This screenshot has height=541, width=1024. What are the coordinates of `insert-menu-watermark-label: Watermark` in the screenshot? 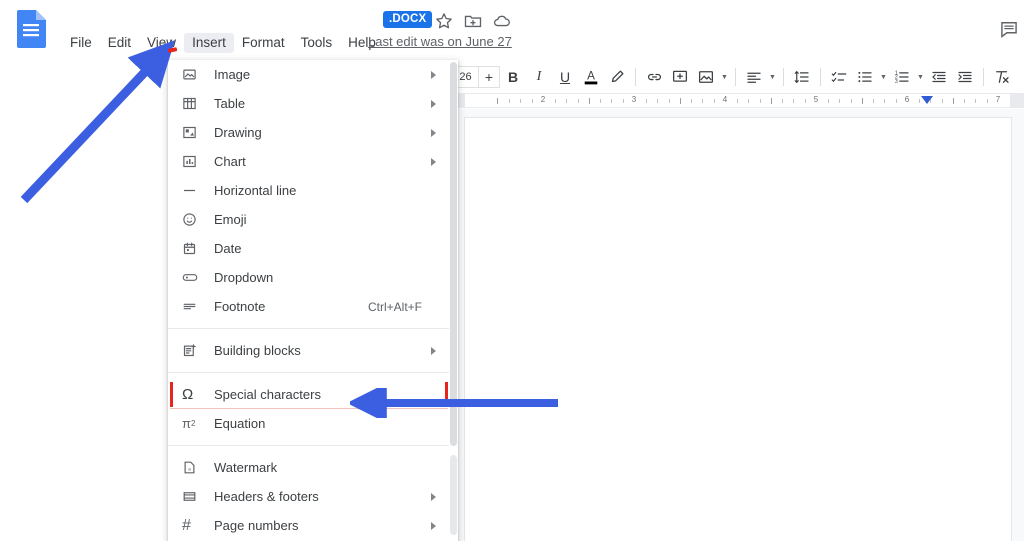 It's located at (246, 467).